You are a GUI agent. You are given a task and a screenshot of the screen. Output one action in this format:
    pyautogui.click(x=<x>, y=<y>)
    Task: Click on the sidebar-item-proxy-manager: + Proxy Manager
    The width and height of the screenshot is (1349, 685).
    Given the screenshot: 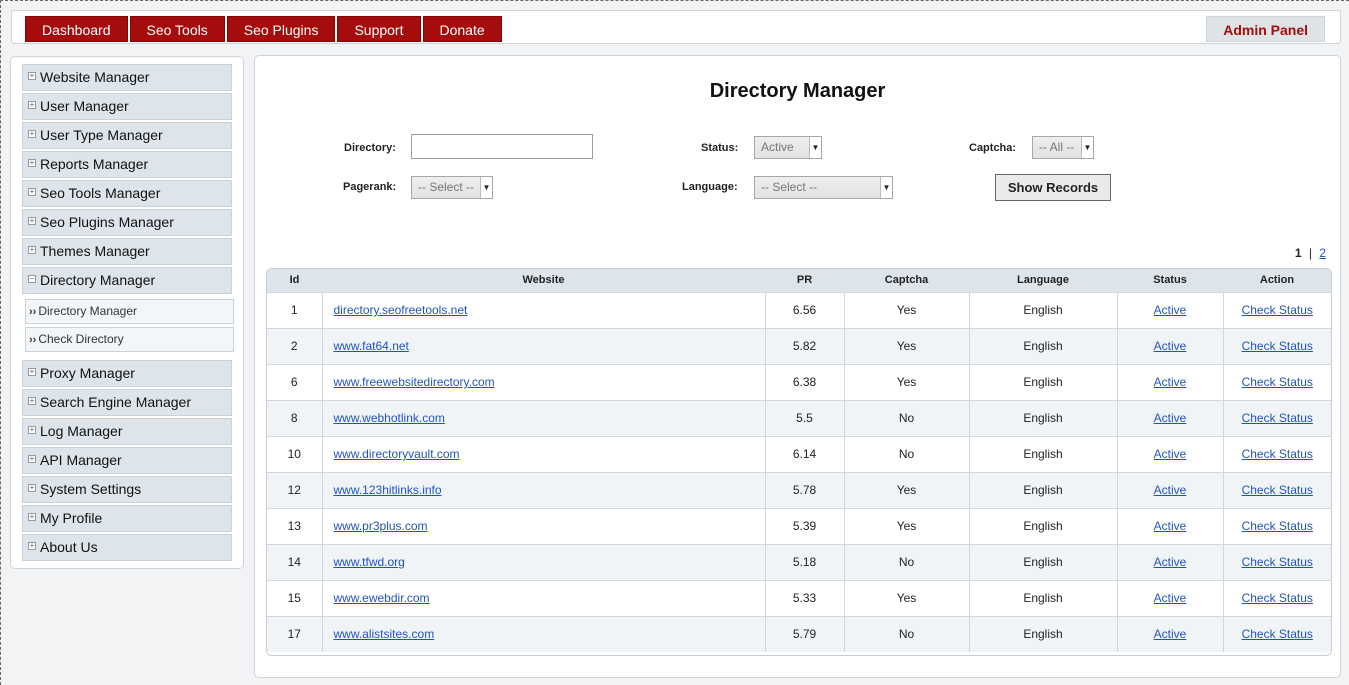 What is the action you would take?
    pyautogui.click(x=127, y=373)
    